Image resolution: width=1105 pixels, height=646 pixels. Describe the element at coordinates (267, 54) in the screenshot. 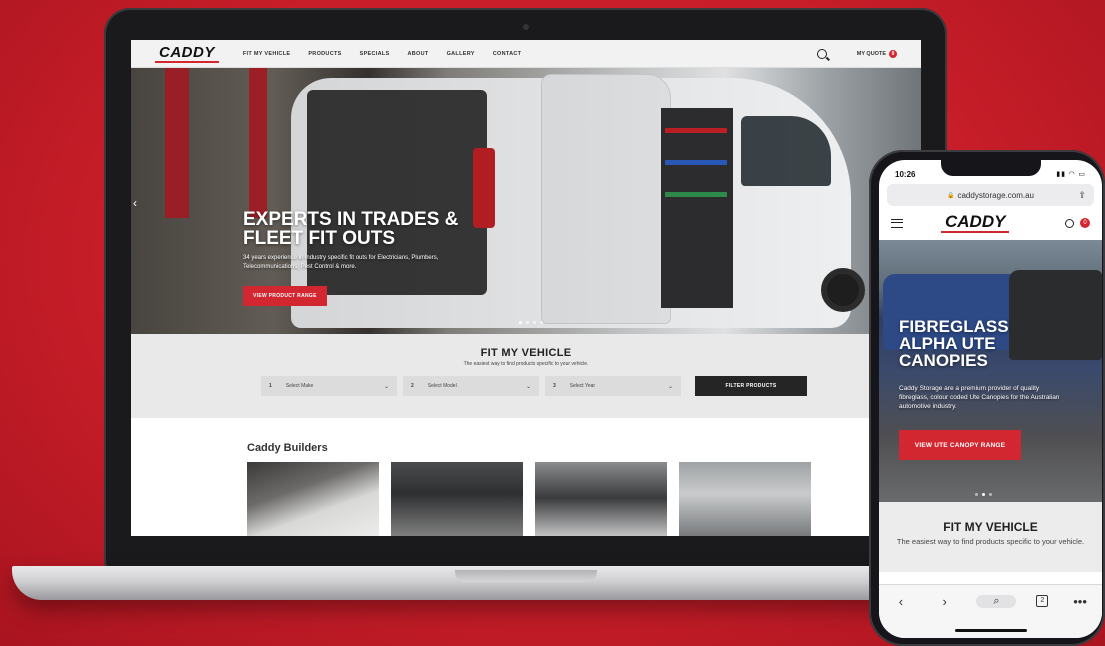

I see `nav-fit-my-vehicle: FIT MY VEHICLE` at that location.